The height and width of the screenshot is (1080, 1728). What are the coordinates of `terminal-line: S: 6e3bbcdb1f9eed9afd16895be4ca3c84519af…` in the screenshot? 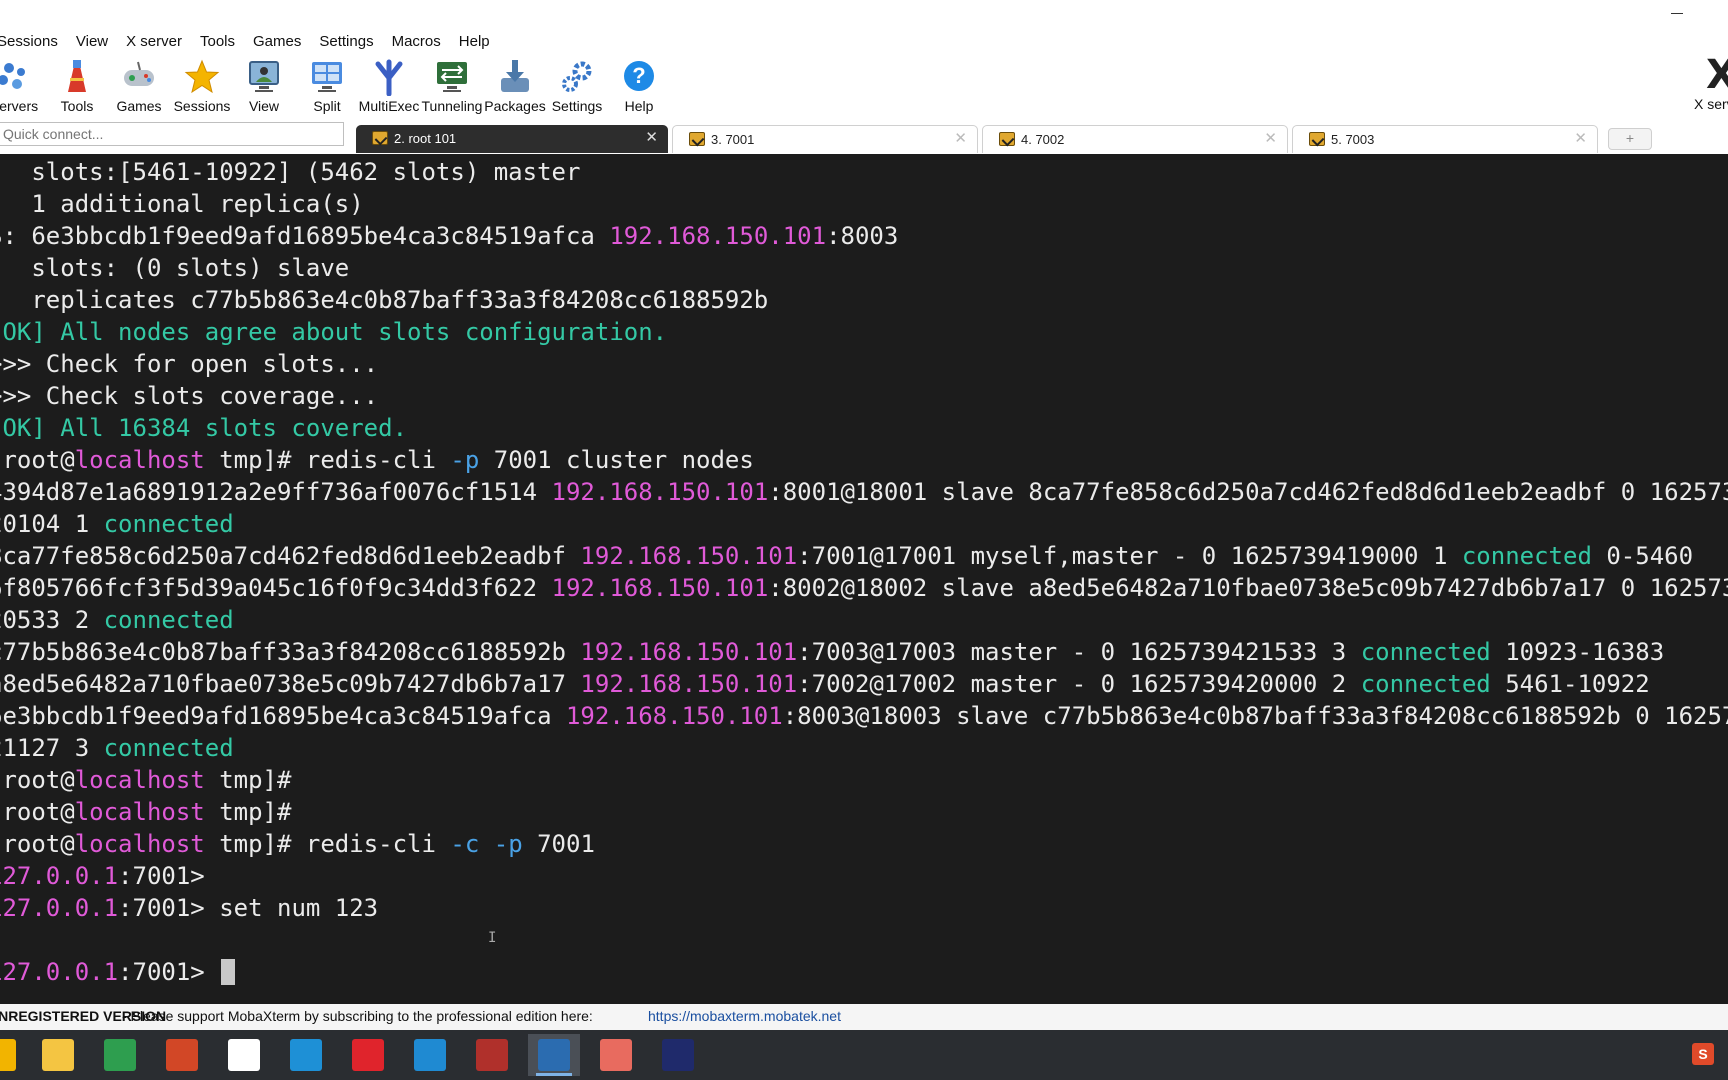 It's located at (449, 236).